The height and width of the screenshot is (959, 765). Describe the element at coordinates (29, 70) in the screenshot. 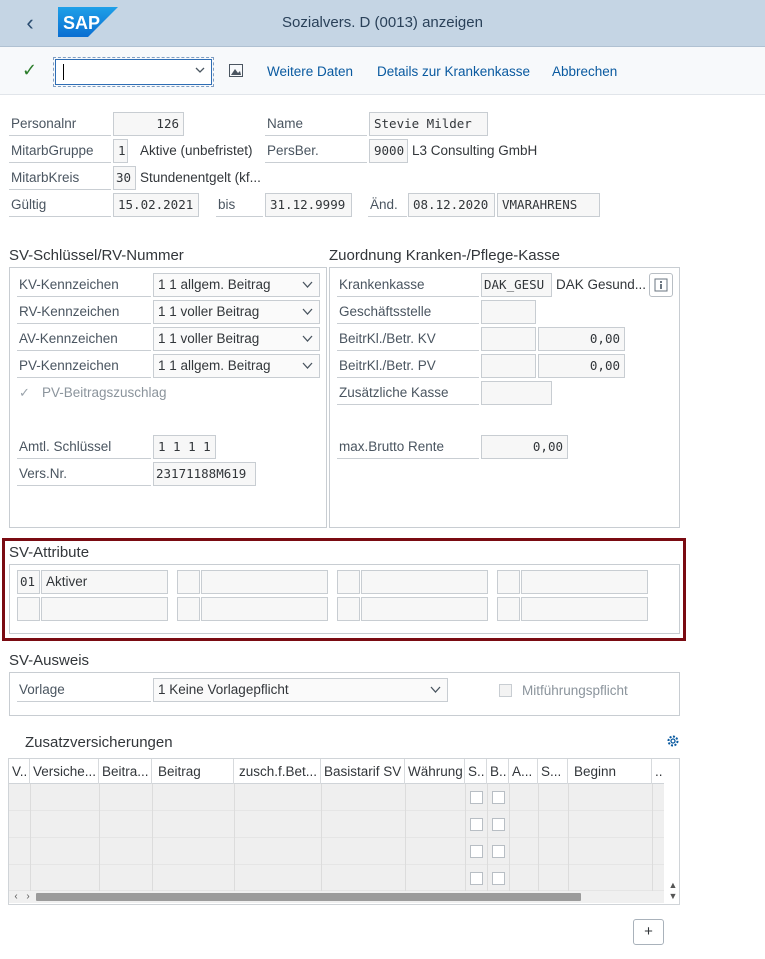

I see `enter-check-icon: ✓` at that location.